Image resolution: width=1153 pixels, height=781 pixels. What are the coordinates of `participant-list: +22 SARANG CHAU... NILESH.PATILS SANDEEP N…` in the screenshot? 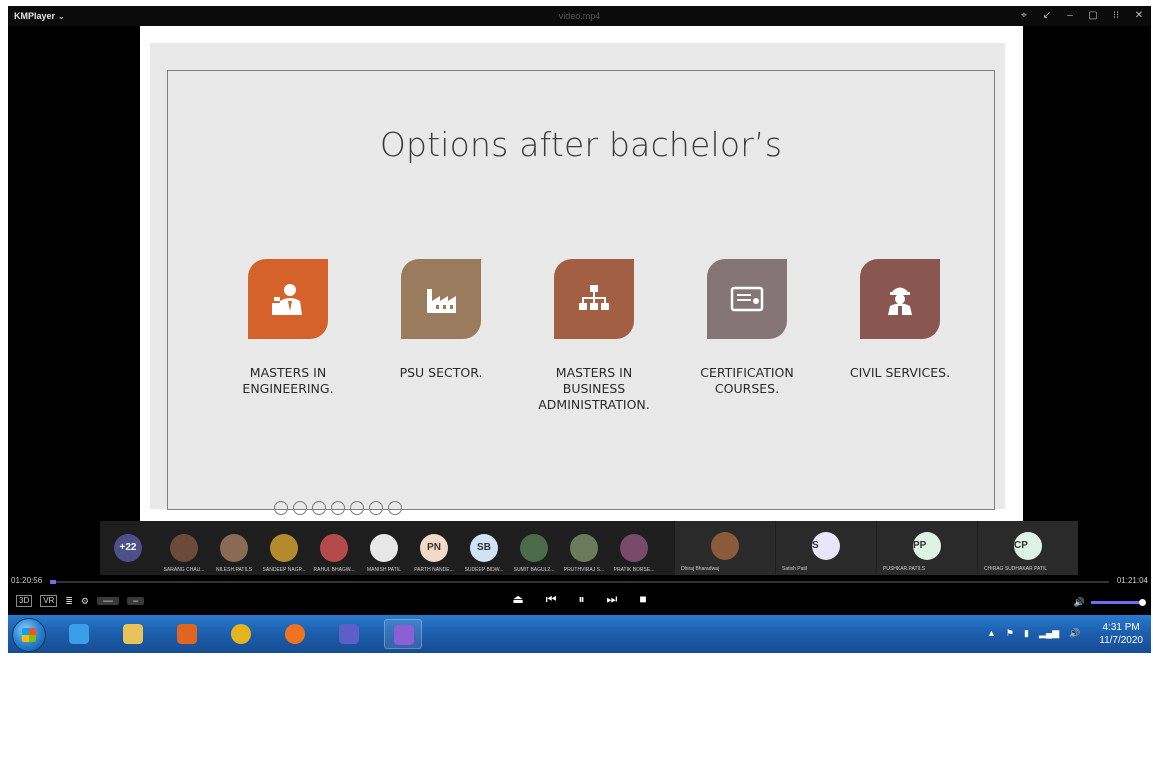 It's located at (385, 548).